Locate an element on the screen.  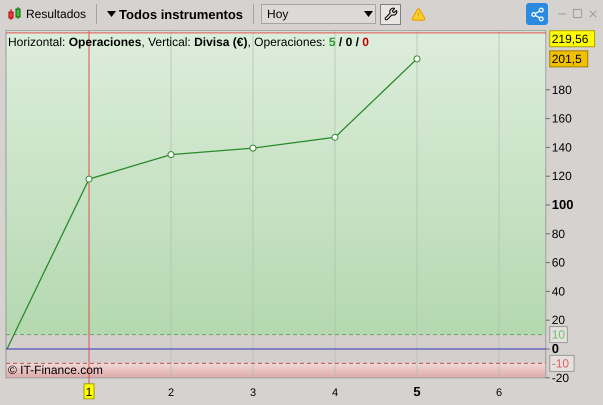
y-axis-label: 160 is located at coordinates (562, 119).